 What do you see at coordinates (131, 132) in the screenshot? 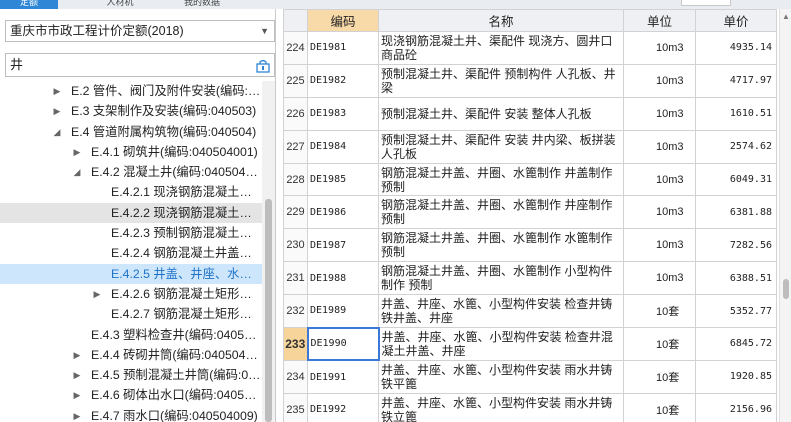
I see `tree-item: ◢ E.4 管道附属构筑物(编码:040504)` at bounding box center [131, 132].